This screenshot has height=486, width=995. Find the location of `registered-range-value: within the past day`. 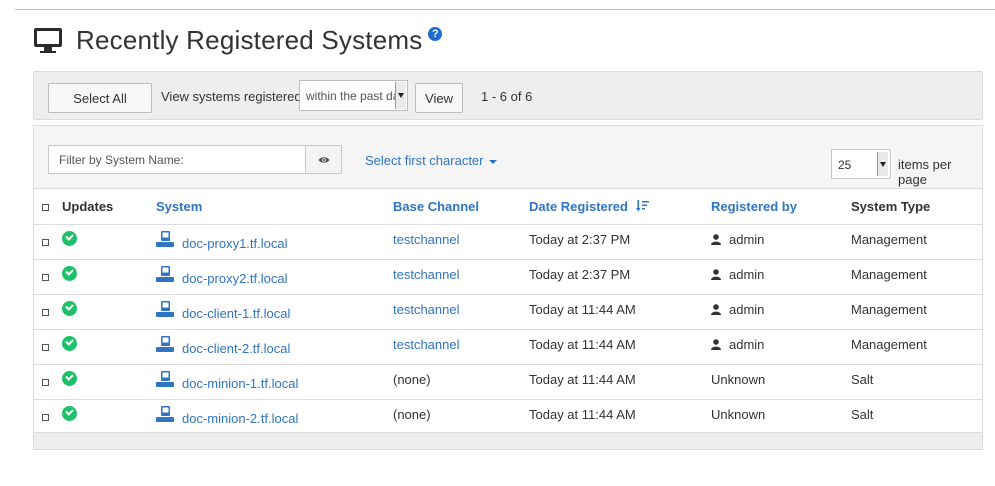

registered-range-value: within the past day is located at coordinates (356, 96).